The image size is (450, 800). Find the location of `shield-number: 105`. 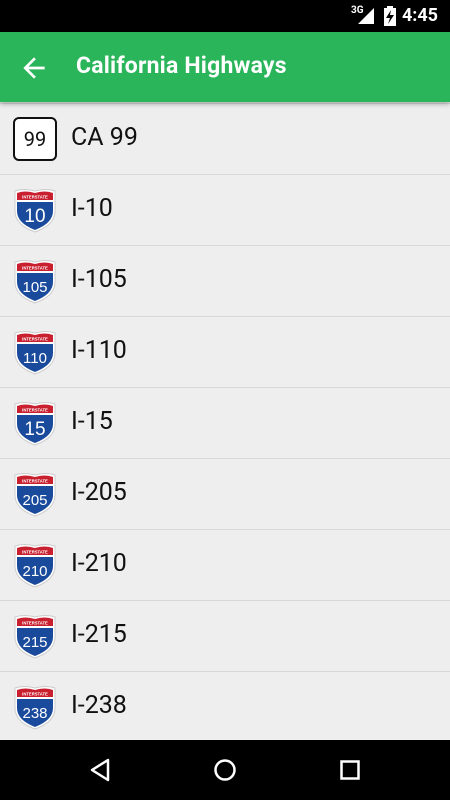

shield-number: 105 is located at coordinates (34, 287).